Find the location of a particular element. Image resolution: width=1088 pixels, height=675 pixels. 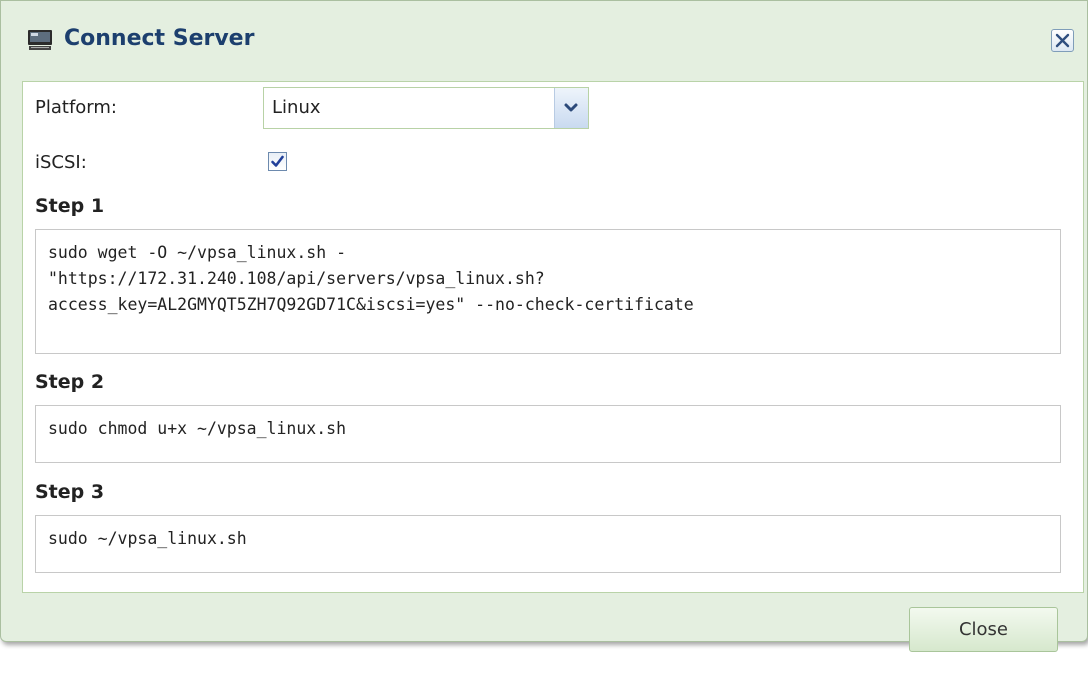

close-icon is located at coordinates (1062, 40).